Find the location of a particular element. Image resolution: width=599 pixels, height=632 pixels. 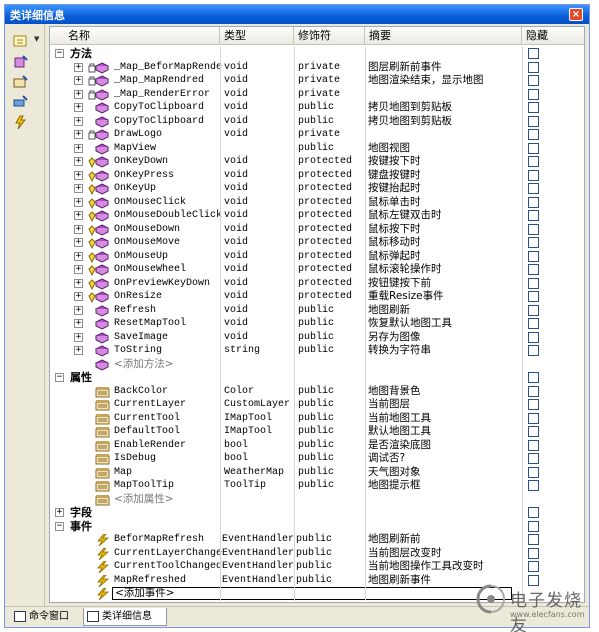

method-row: + SaveImage void public 另存为图像 is located at coordinates (317, 338).